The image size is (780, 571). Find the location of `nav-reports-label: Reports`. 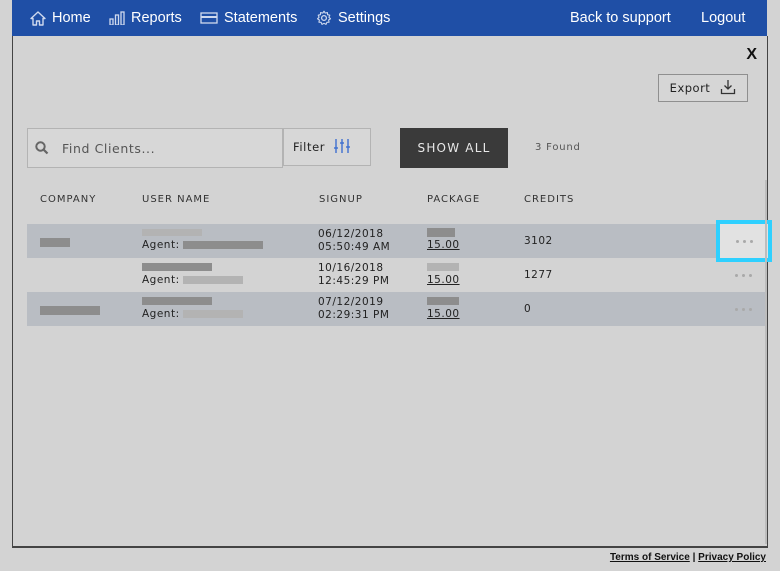

nav-reports-label: Reports is located at coordinates (156, 18).